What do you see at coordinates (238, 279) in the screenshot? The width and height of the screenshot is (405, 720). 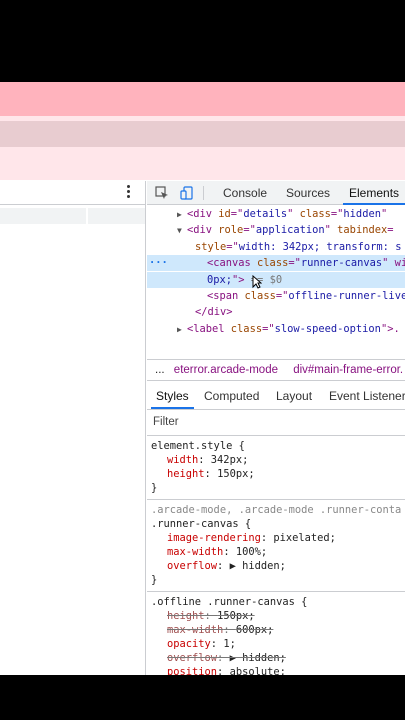 I see `dom-token: ">` at bounding box center [238, 279].